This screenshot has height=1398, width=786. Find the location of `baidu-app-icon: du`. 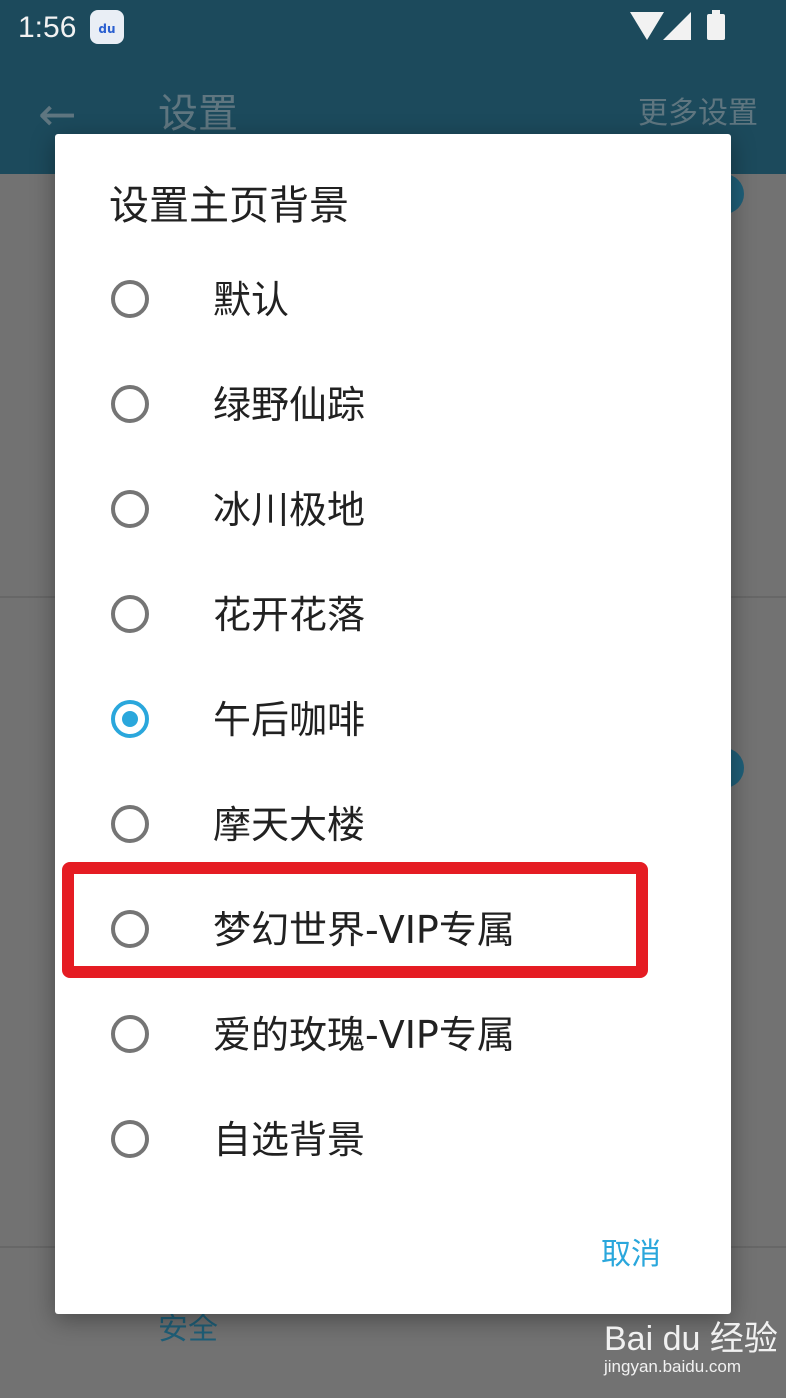

baidu-app-icon: du is located at coordinates (107, 27).